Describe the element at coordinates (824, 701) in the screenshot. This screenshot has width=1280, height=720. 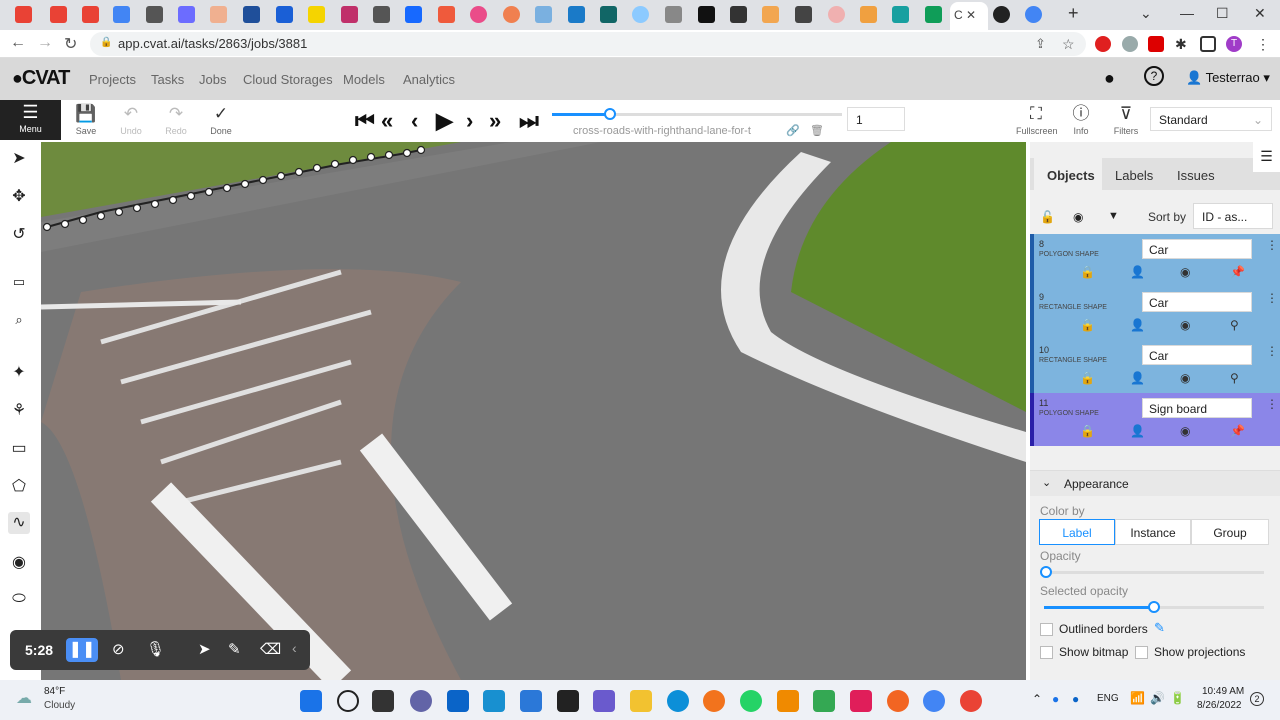
I see `meet-icon` at that location.